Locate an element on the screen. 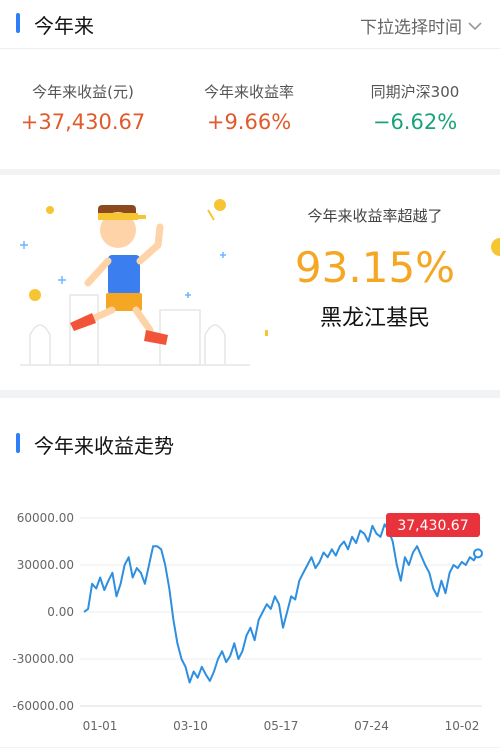 The image size is (500, 748). y-tick-label: -30000.00 is located at coordinates (43, 659).